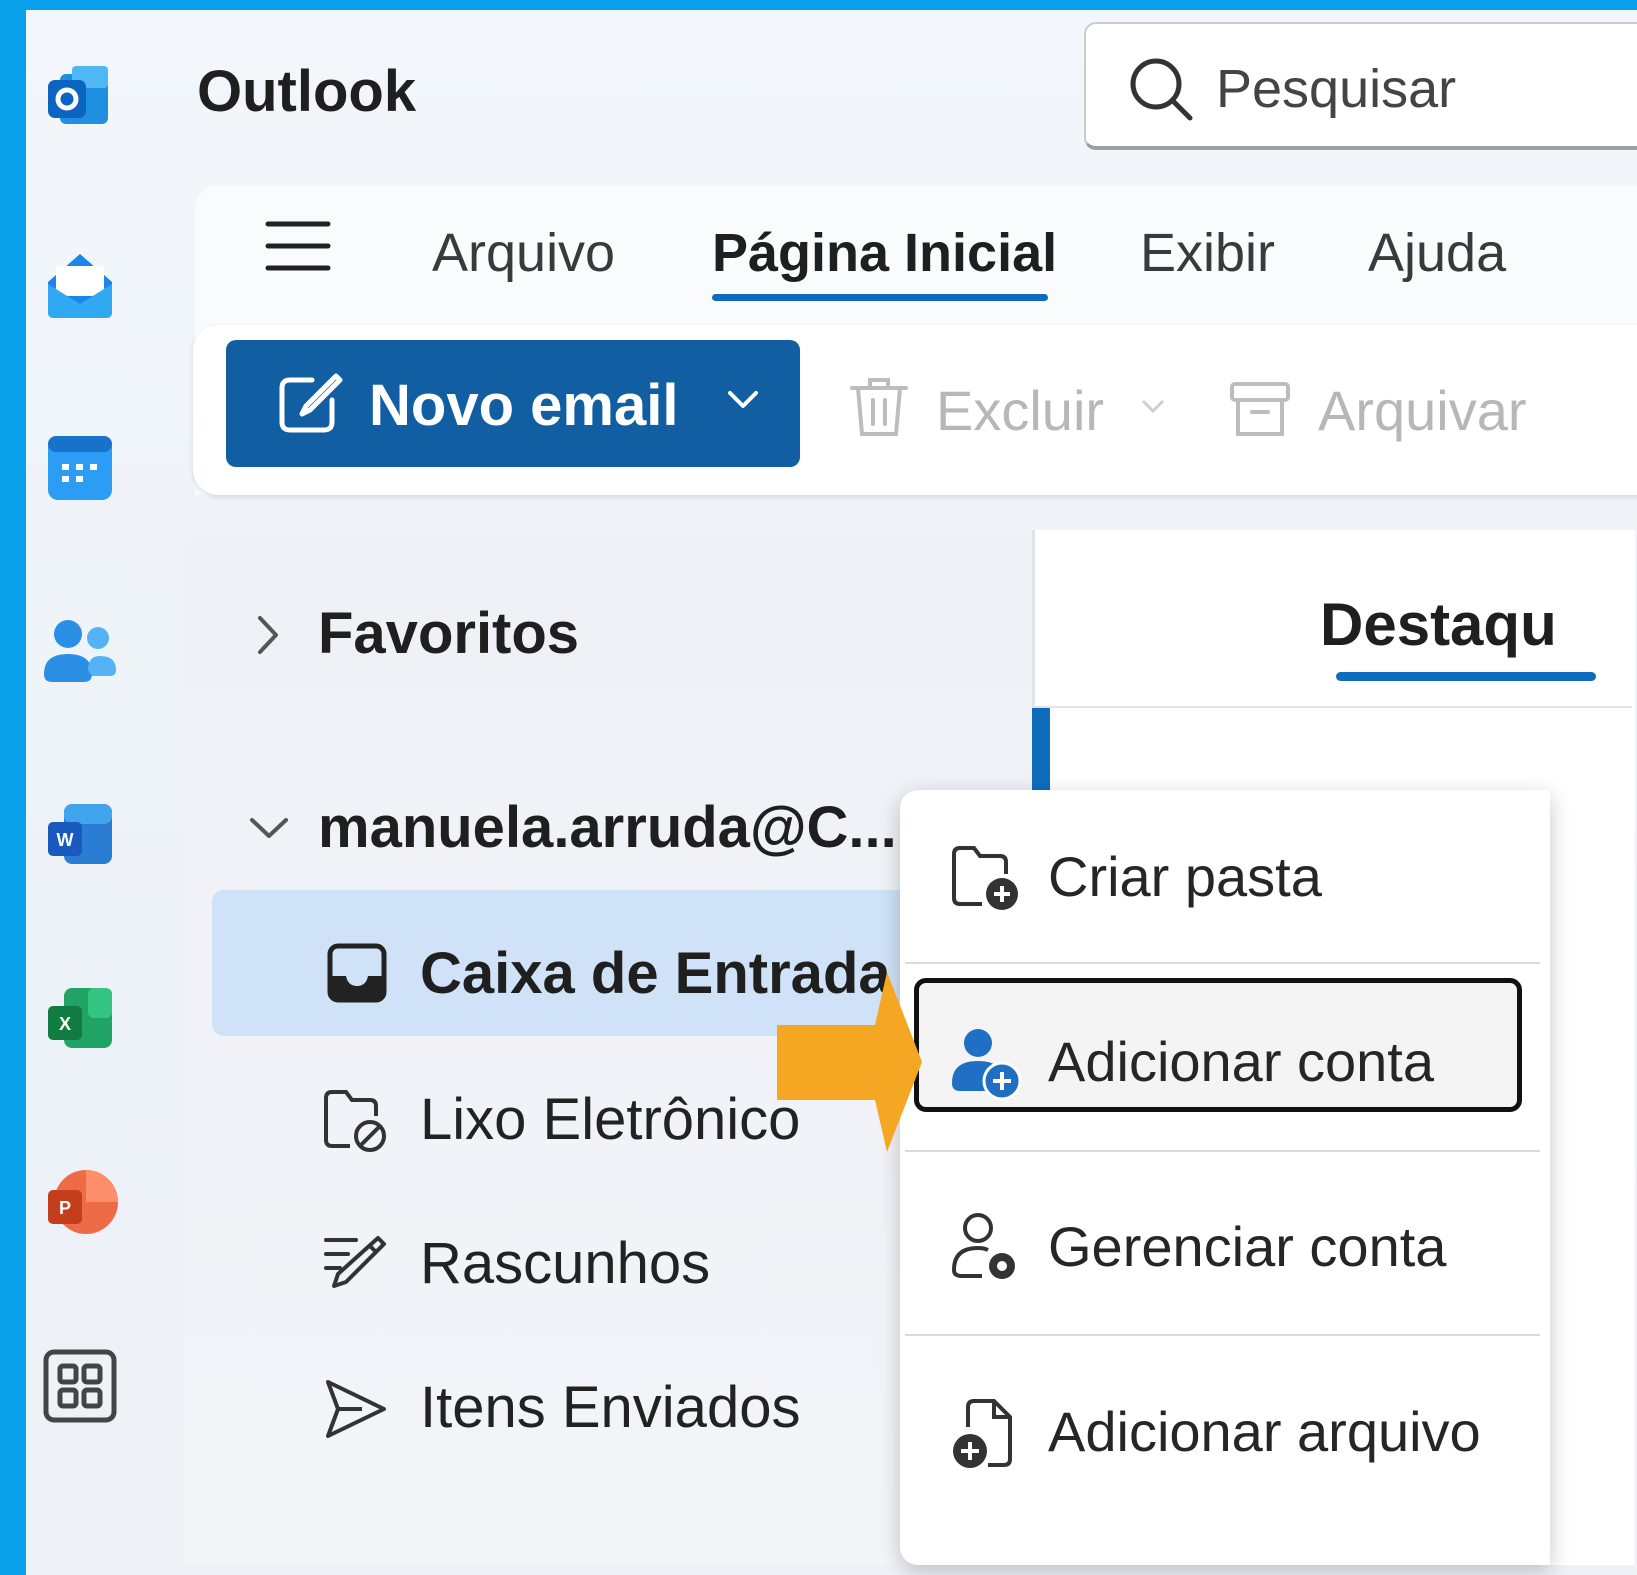  Describe the element at coordinates (524, 405) in the screenshot. I see `new-email-label: Novo email` at that location.